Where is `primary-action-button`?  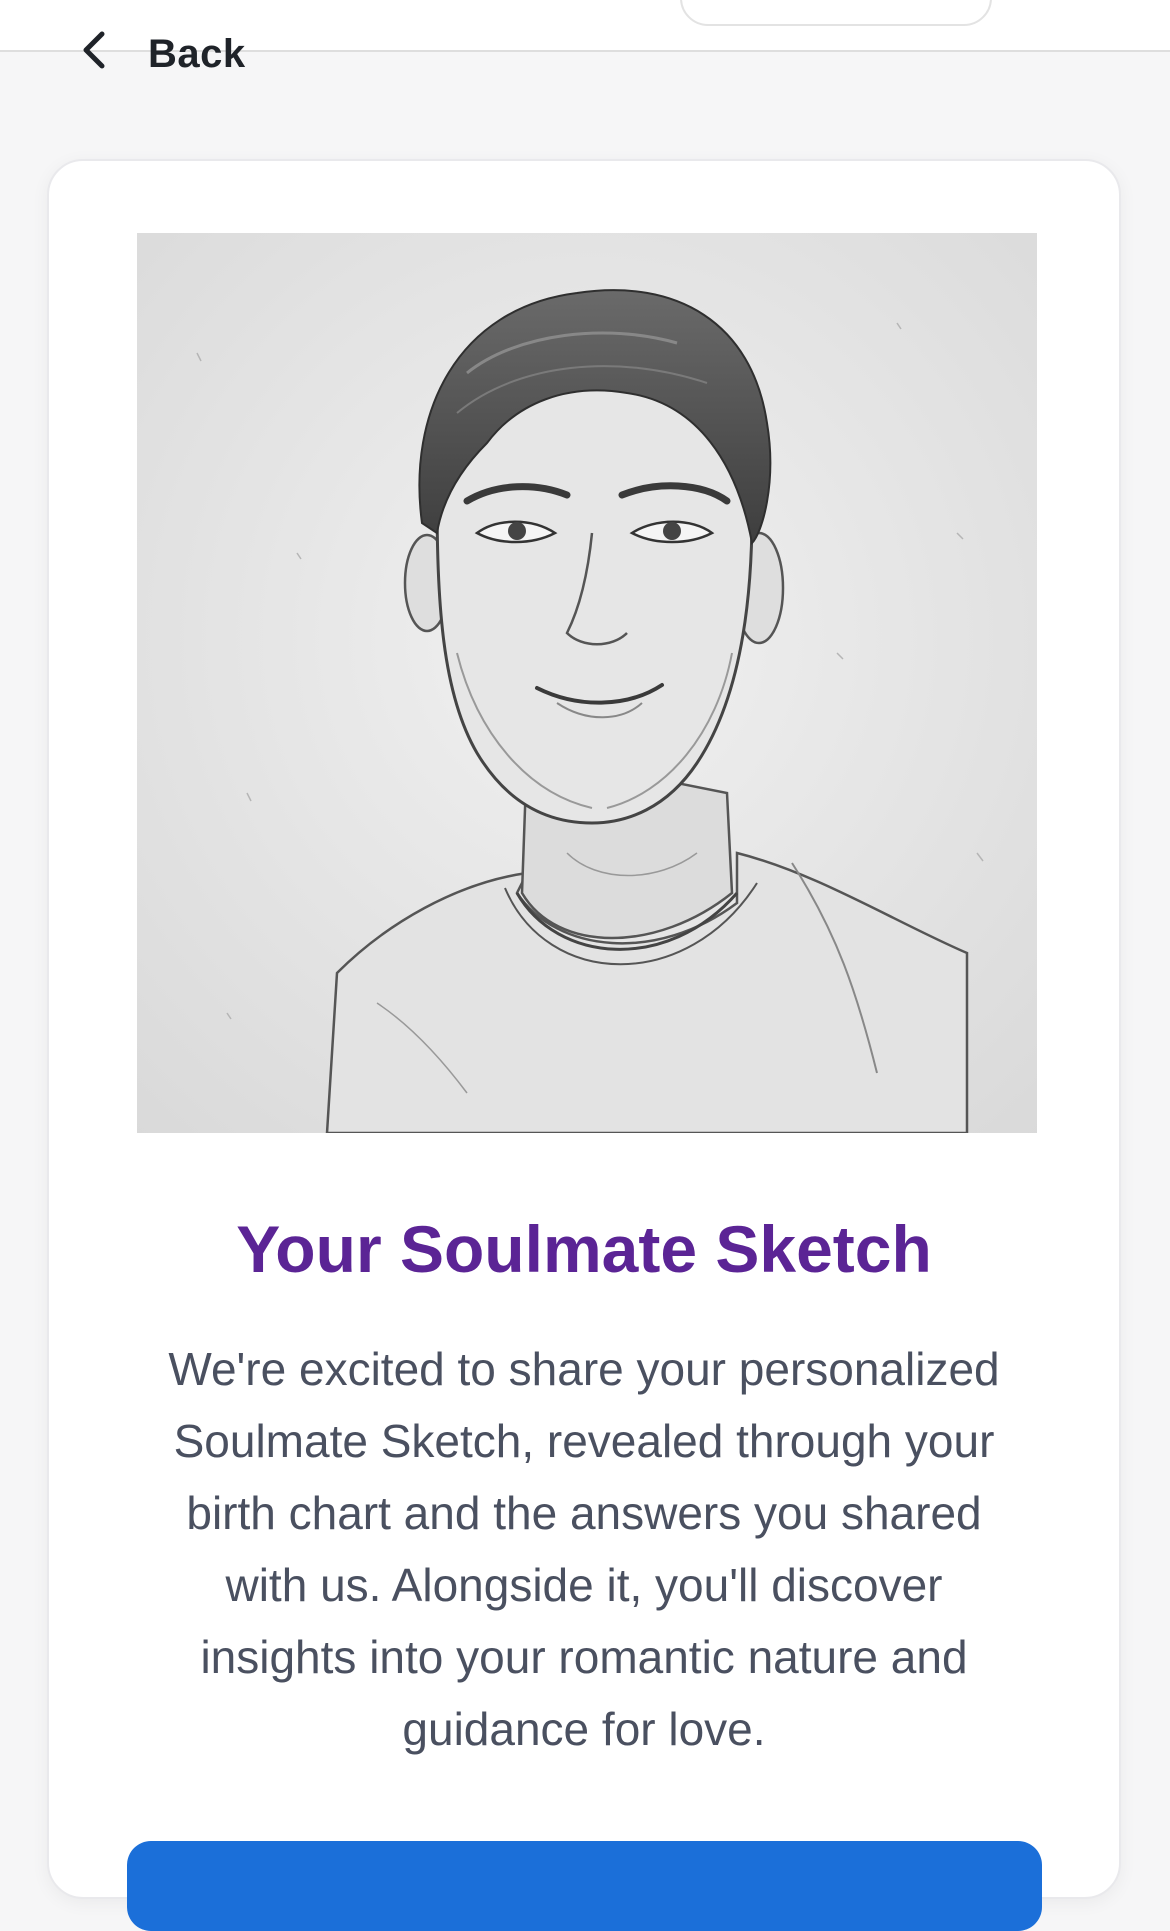
primary-action-button is located at coordinates (584, 1886).